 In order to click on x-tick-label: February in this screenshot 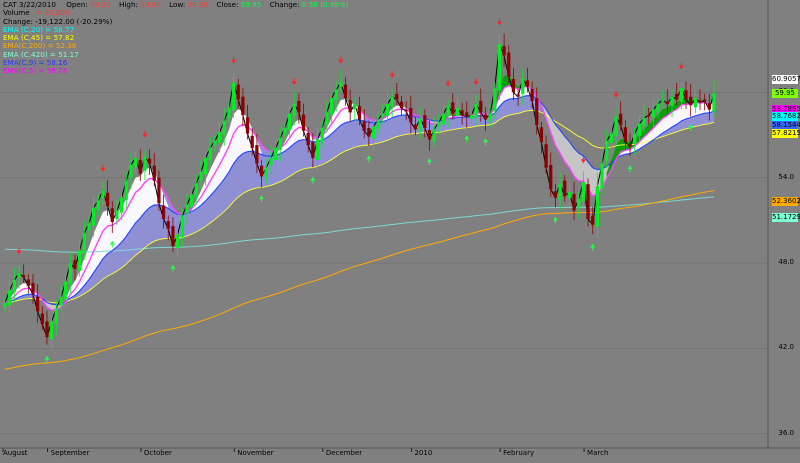, I will do `click(519, 453)`.